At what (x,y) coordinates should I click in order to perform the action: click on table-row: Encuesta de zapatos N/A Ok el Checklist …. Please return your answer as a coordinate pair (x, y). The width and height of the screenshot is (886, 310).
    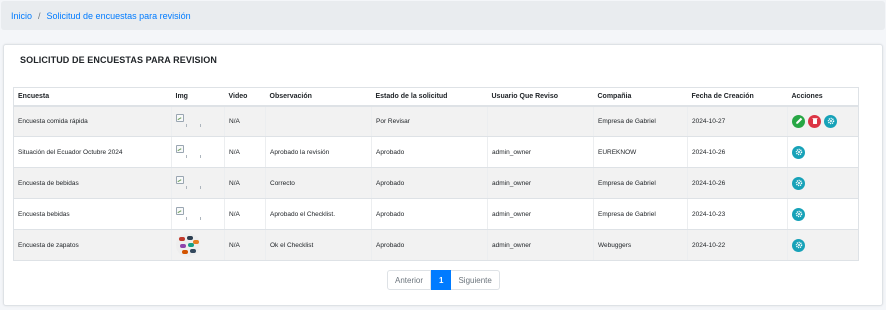
    Looking at the image, I should click on (436, 245).